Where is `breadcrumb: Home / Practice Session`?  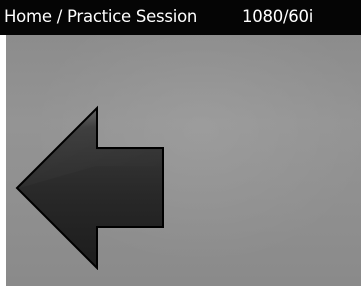
breadcrumb: Home / Practice Session is located at coordinates (101, 16).